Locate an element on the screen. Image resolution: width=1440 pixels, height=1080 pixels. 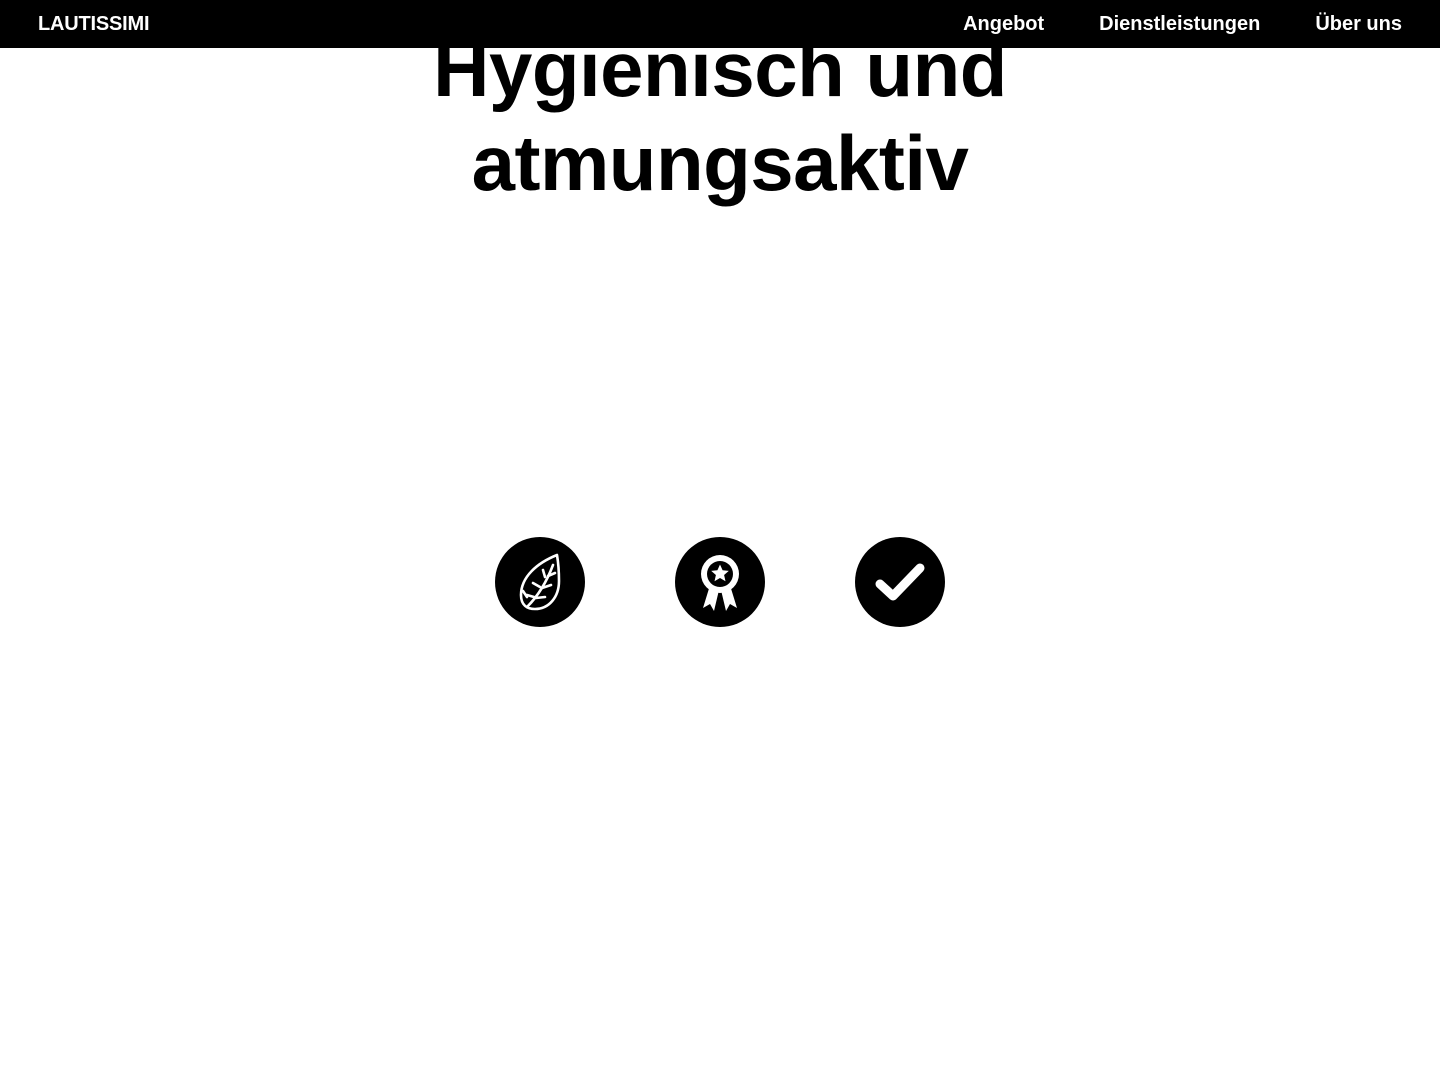
feature-quality is located at coordinates (720, 582).